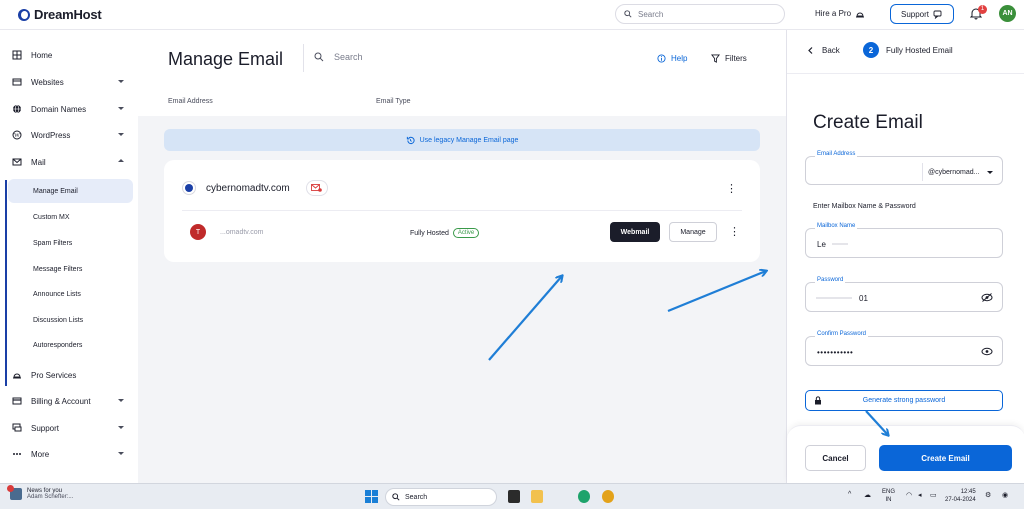  Describe the element at coordinates (396, 497) in the screenshot. I see `search-icon` at that location.